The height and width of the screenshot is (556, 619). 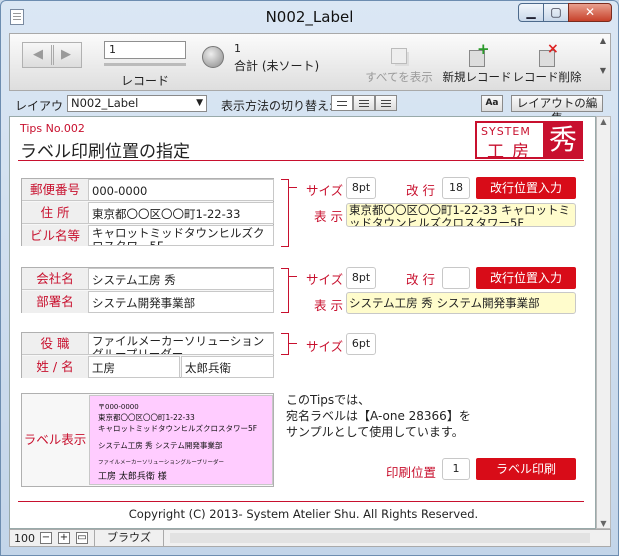 I want to click on show-all-icon, so click(x=399, y=56).